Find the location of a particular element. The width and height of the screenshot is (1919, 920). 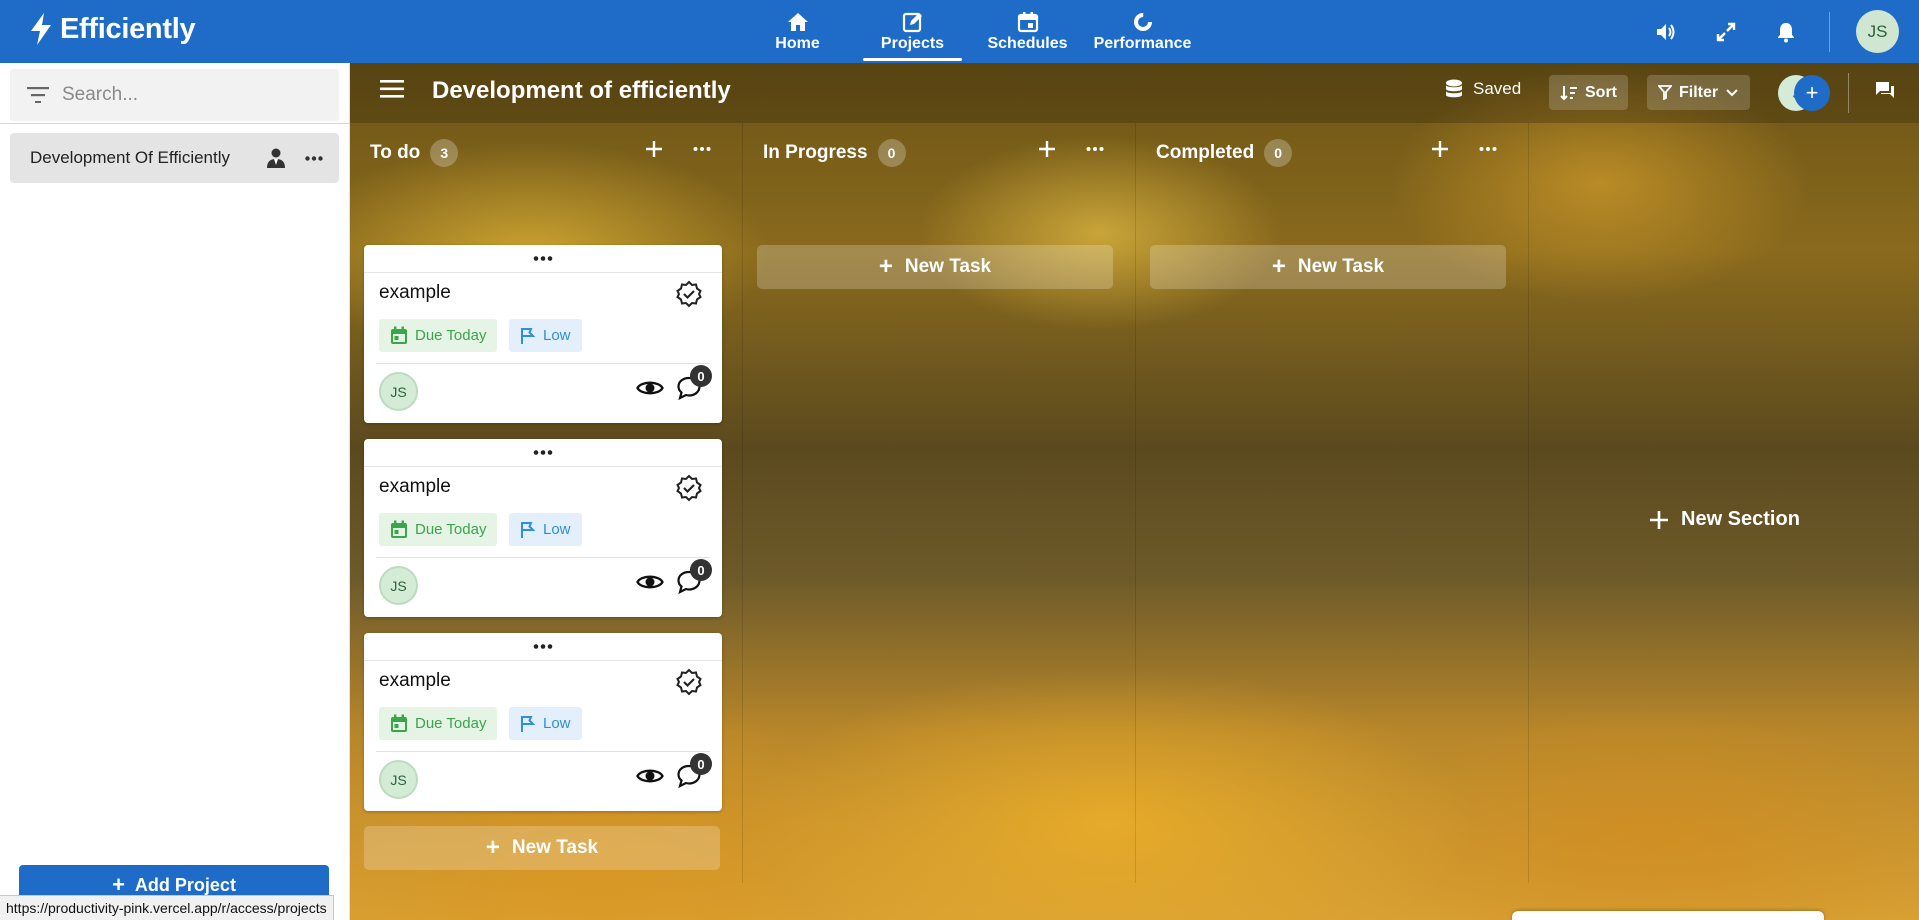

column-title: Completed is located at coordinates (1205, 152).